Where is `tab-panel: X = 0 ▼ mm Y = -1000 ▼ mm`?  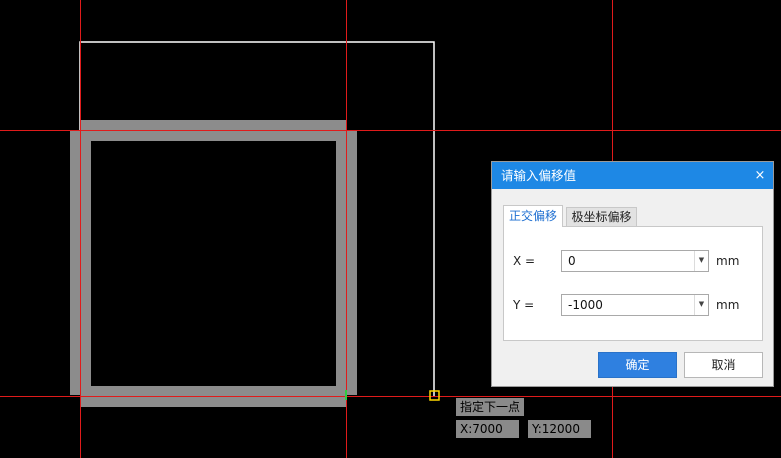 tab-panel: X = 0 ▼ mm Y = -1000 ▼ mm is located at coordinates (633, 283).